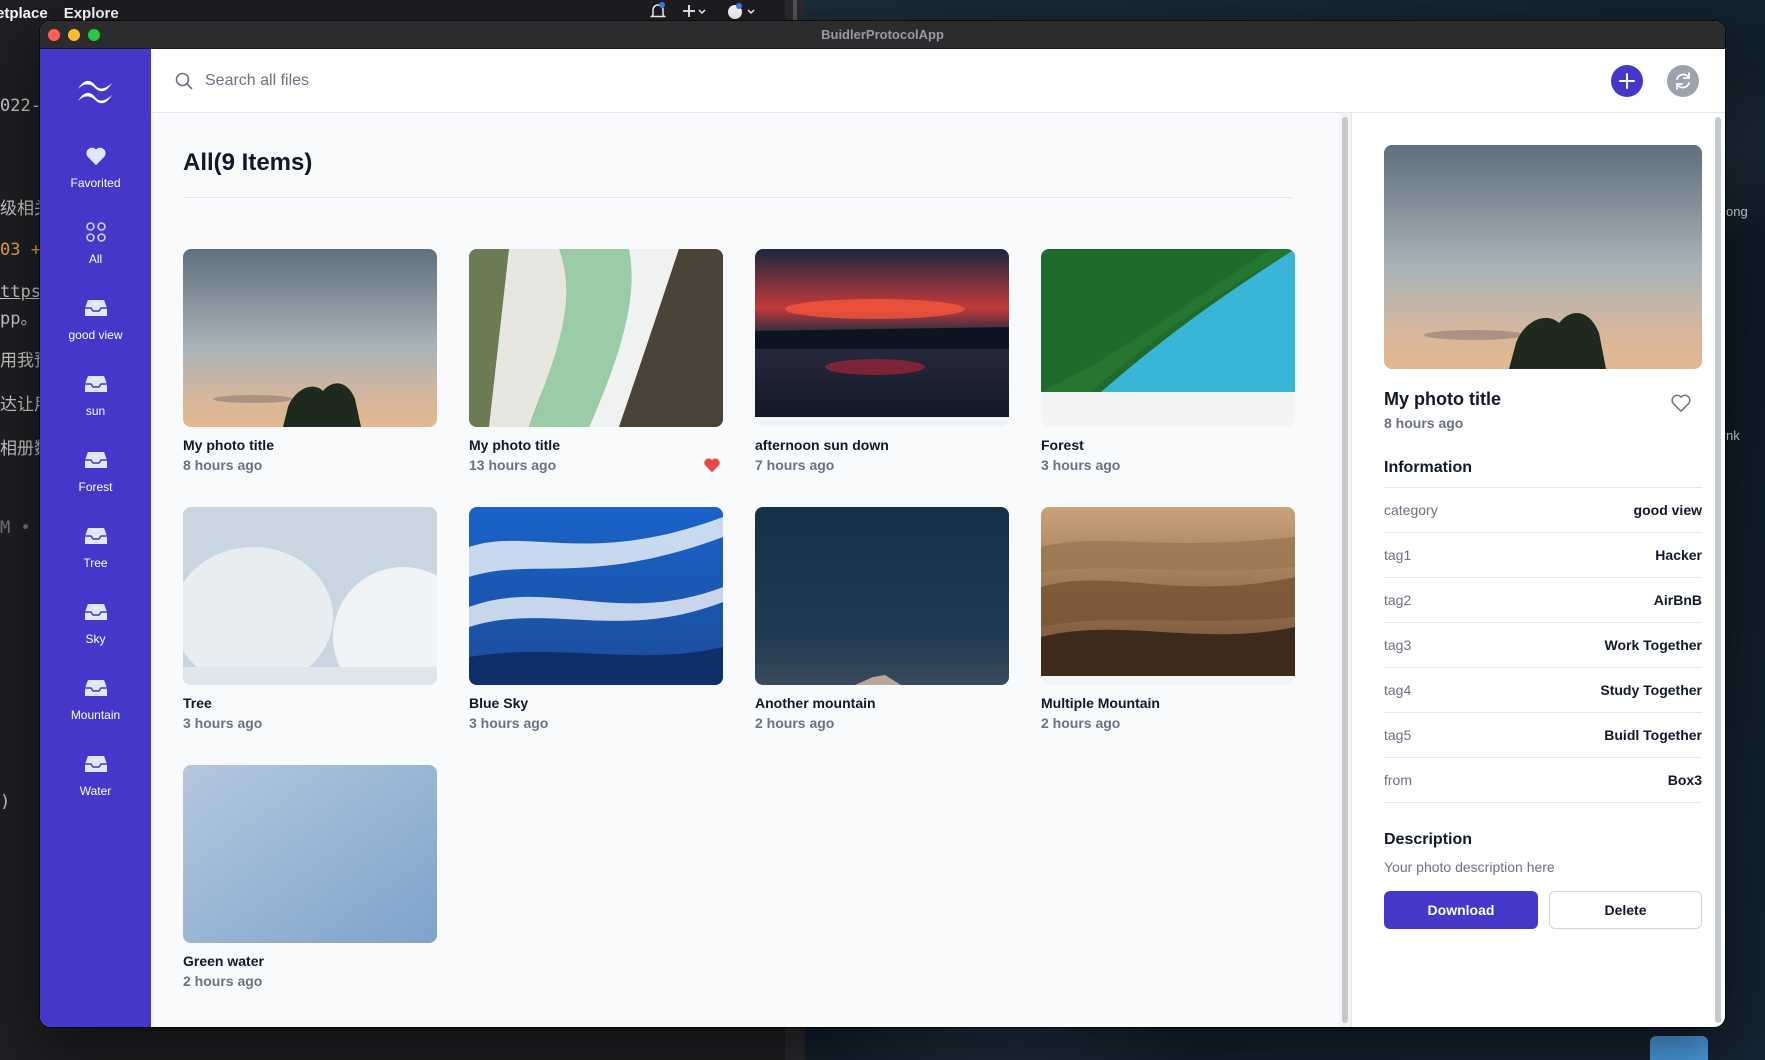 This screenshot has width=1765, height=1060. What do you see at coordinates (1681, 405) in the screenshot?
I see `favorite-toggle-heart-icon` at bounding box center [1681, 405].